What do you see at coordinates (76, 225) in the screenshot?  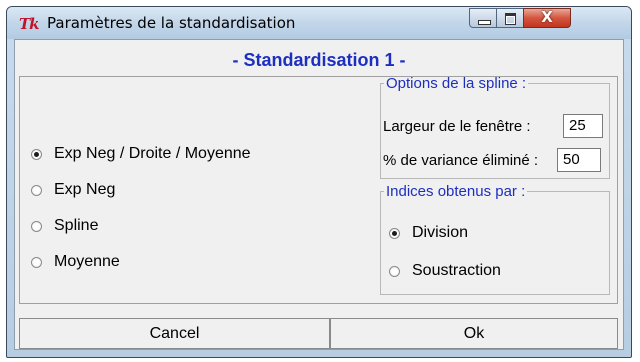 I see `radio-label: Spline` at bounding box center [76, 225].